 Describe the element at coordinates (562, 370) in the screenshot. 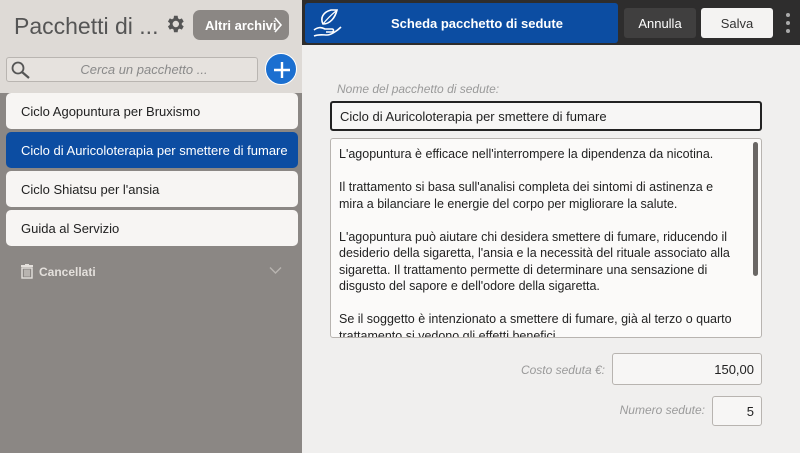

I see `cost-label: Costo seduta €:` at that location.